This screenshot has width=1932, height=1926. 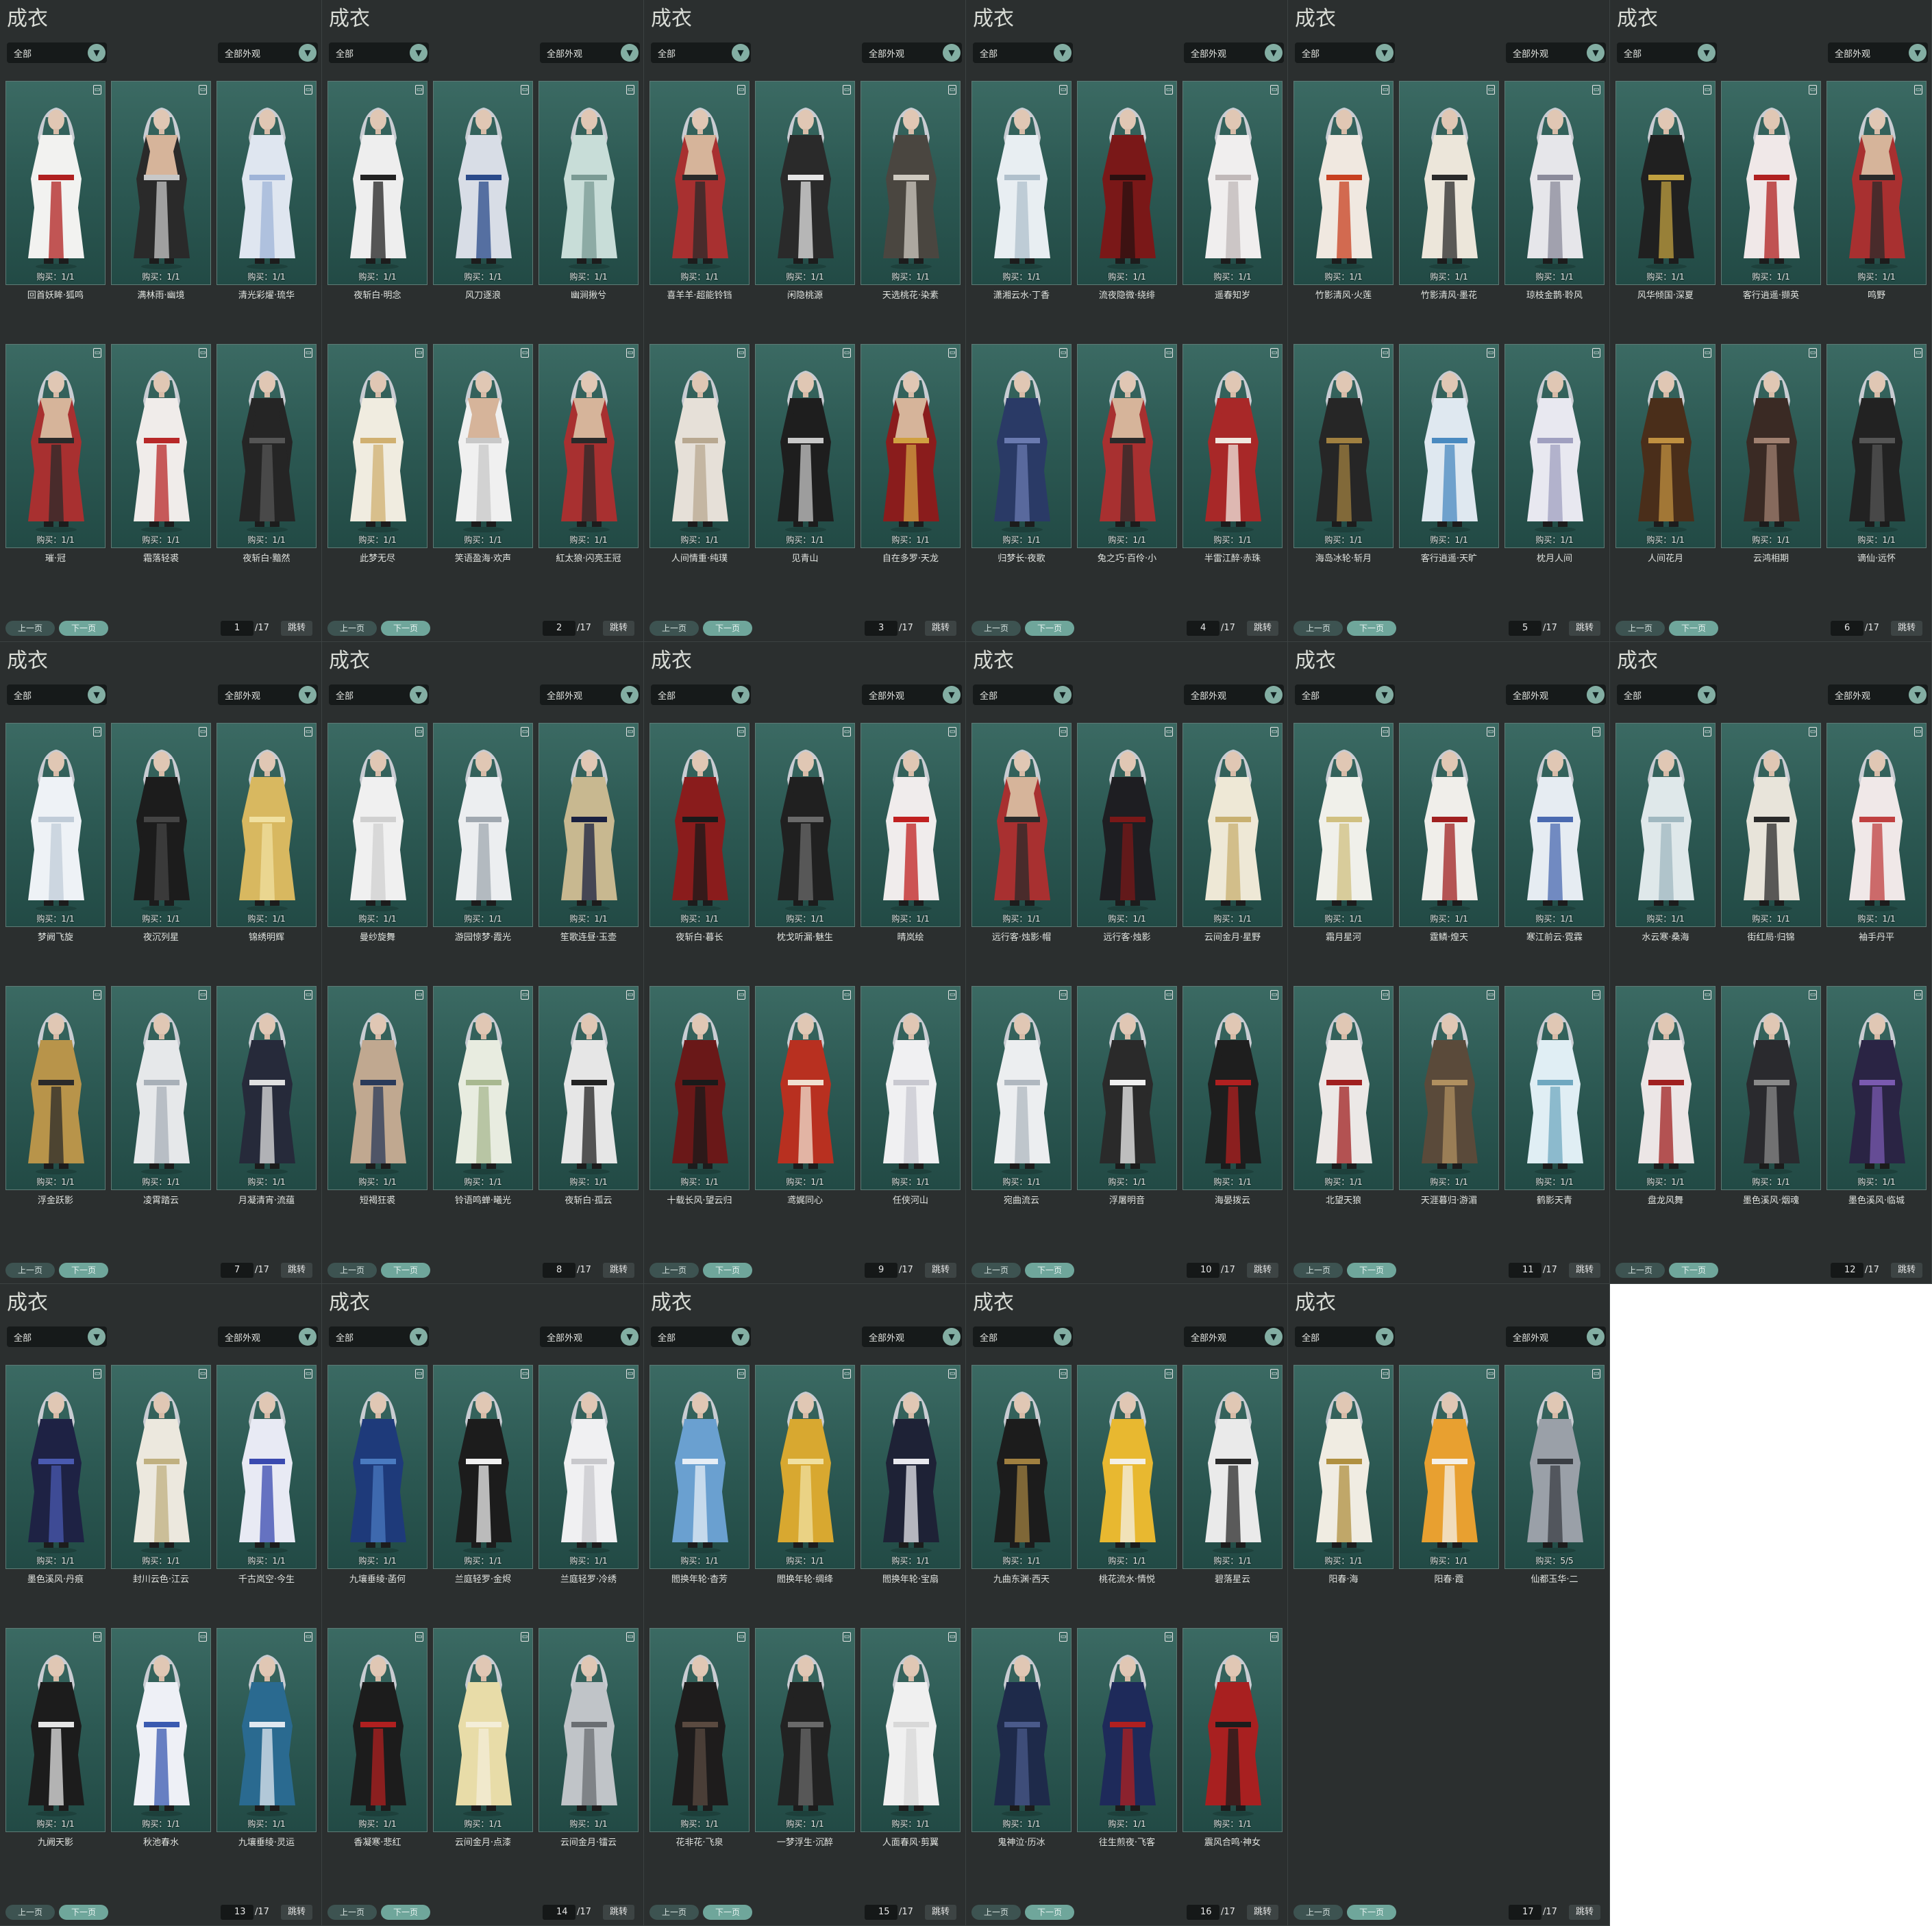 What do you see at coordinates (1525, 1913) in the screenshot?
I see `page-number-input: 17` at bounding box center [1525, 1913].